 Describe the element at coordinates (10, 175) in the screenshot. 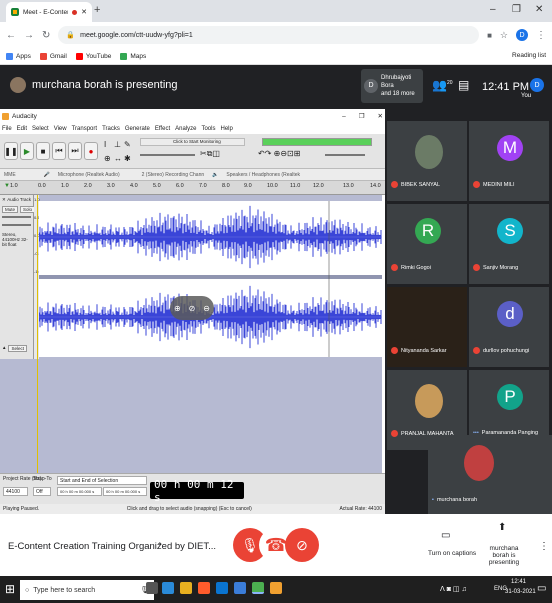

I see `host-select: MME` at that location.